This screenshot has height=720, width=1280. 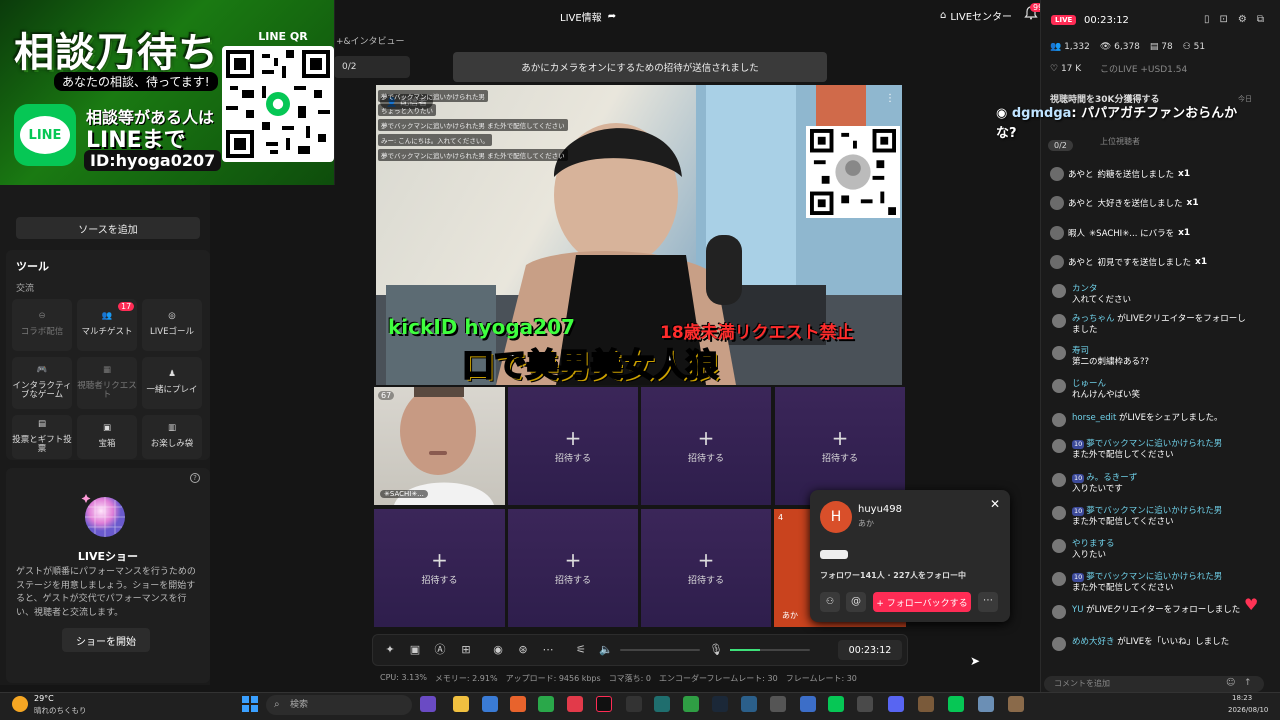 I want to click on today-tag: 今日, so click(x=1245, y=99).